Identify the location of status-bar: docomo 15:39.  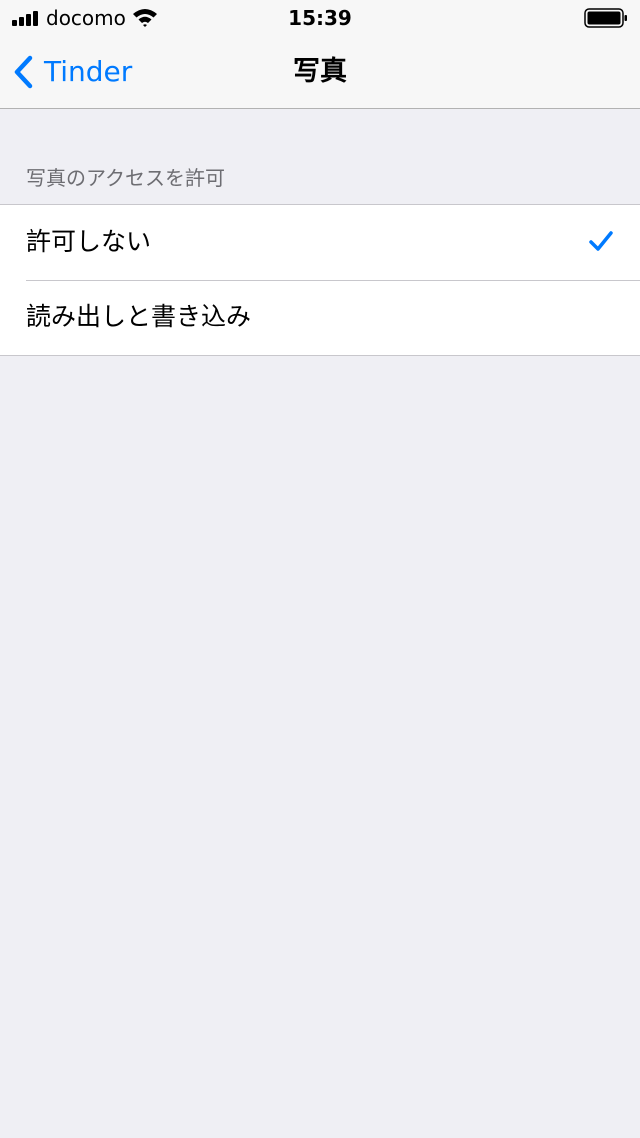
(320, 20).